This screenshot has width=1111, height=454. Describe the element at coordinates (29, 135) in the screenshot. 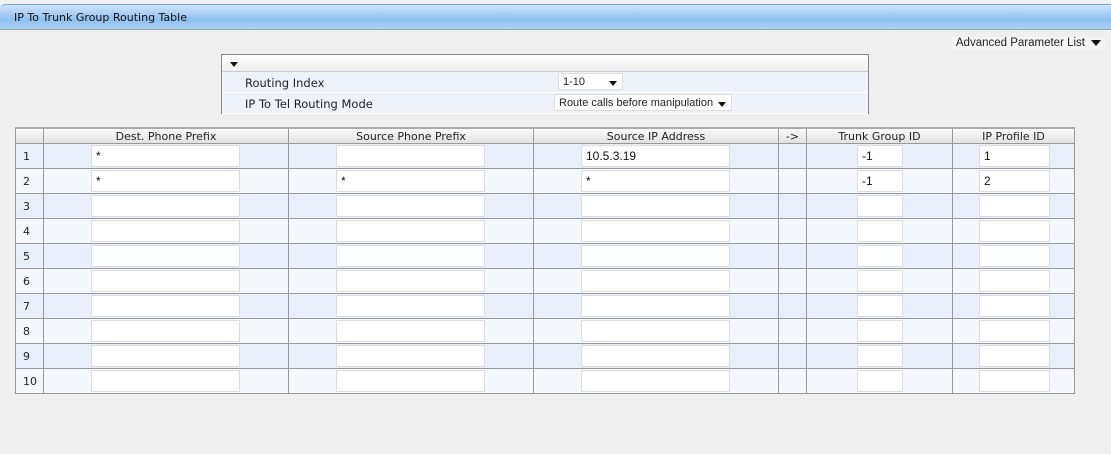

I see `col-index` at that location.